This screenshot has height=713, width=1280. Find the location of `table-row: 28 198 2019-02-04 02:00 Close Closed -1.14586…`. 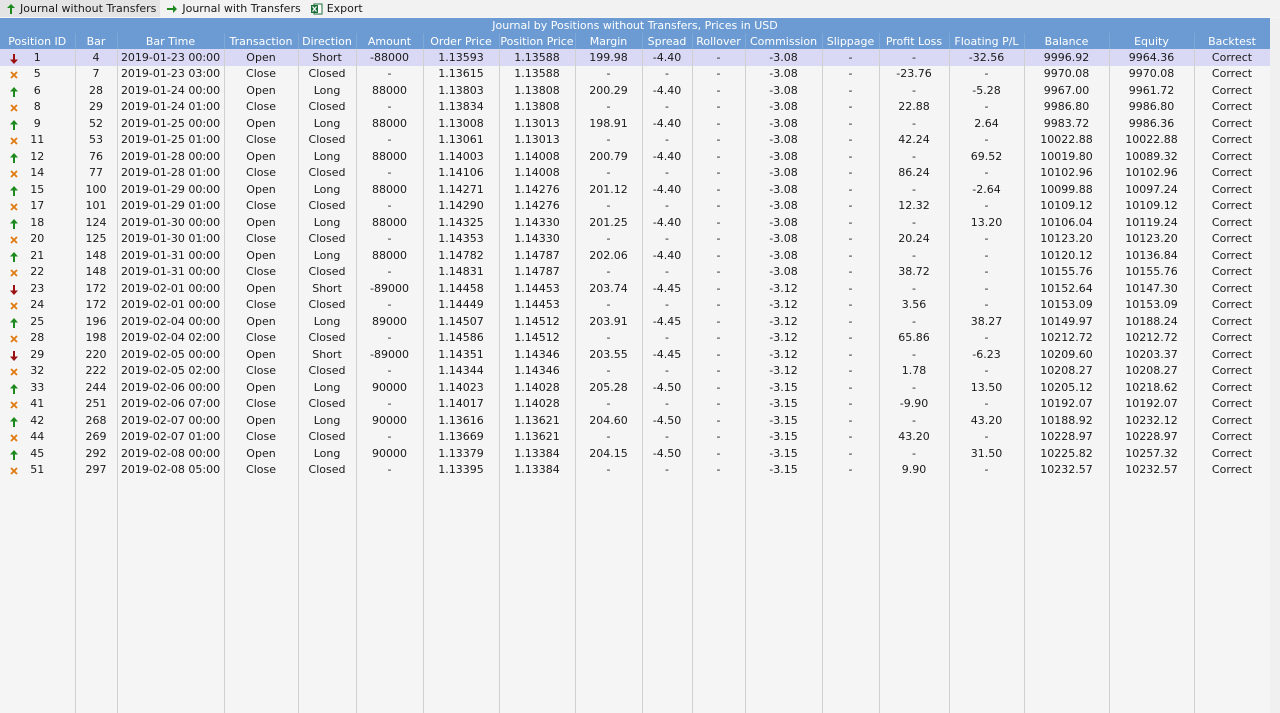

table-row: 28 198 2019-02-04 02:00 Close Closed -1.14586… is located at coordinates (635, 337).